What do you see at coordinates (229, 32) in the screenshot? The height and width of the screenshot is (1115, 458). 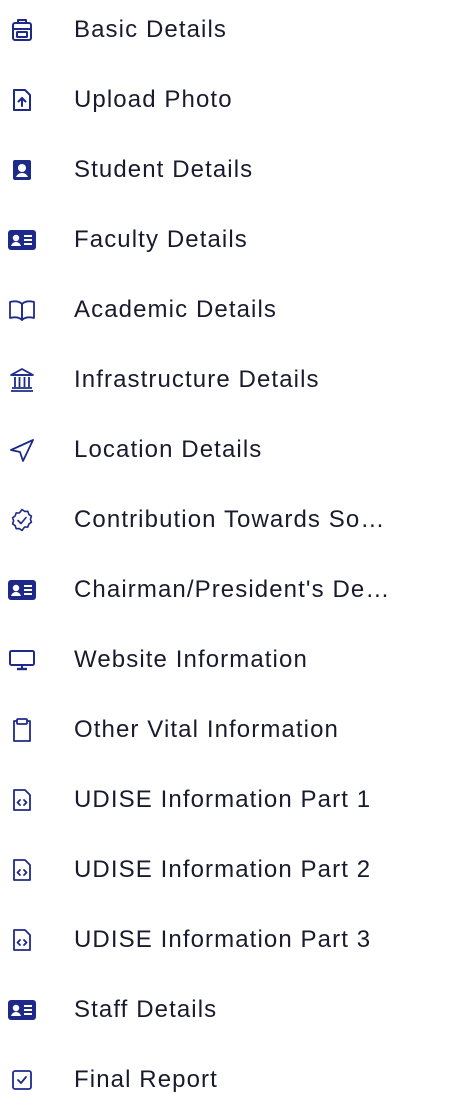 I see `menu-item-basic-details: Basic Details` at bounding box center [229, 32].